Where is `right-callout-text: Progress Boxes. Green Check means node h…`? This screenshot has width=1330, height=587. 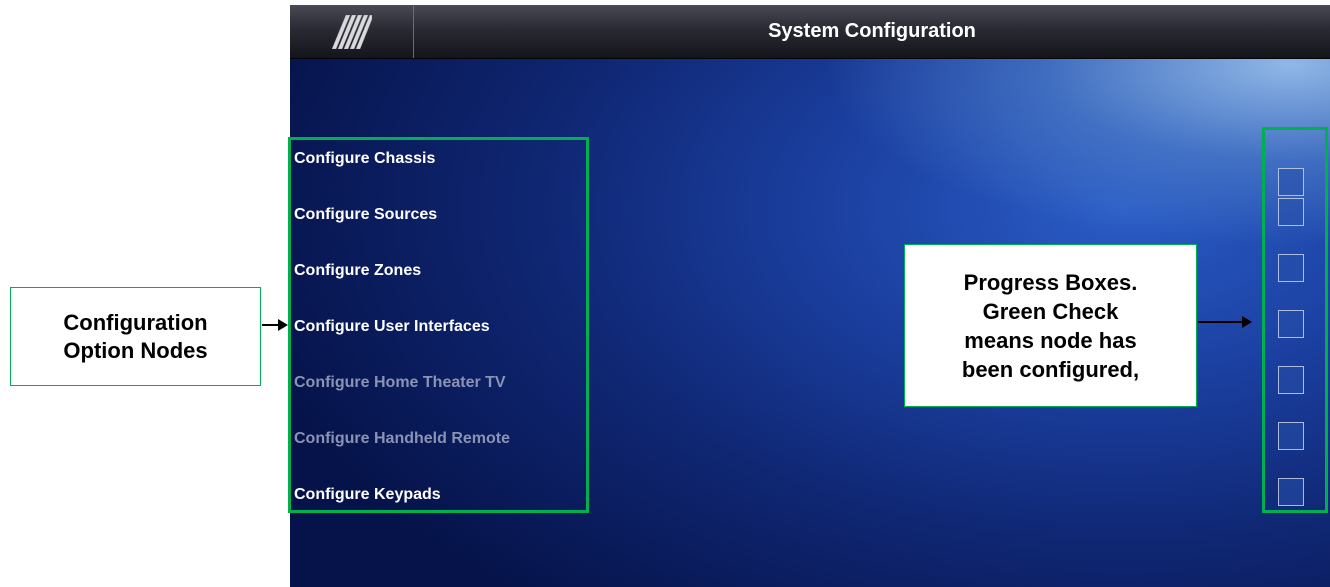
right-callout-text: Progress Boxes. Green Check means node h… is located at coordinates (1050, 325).